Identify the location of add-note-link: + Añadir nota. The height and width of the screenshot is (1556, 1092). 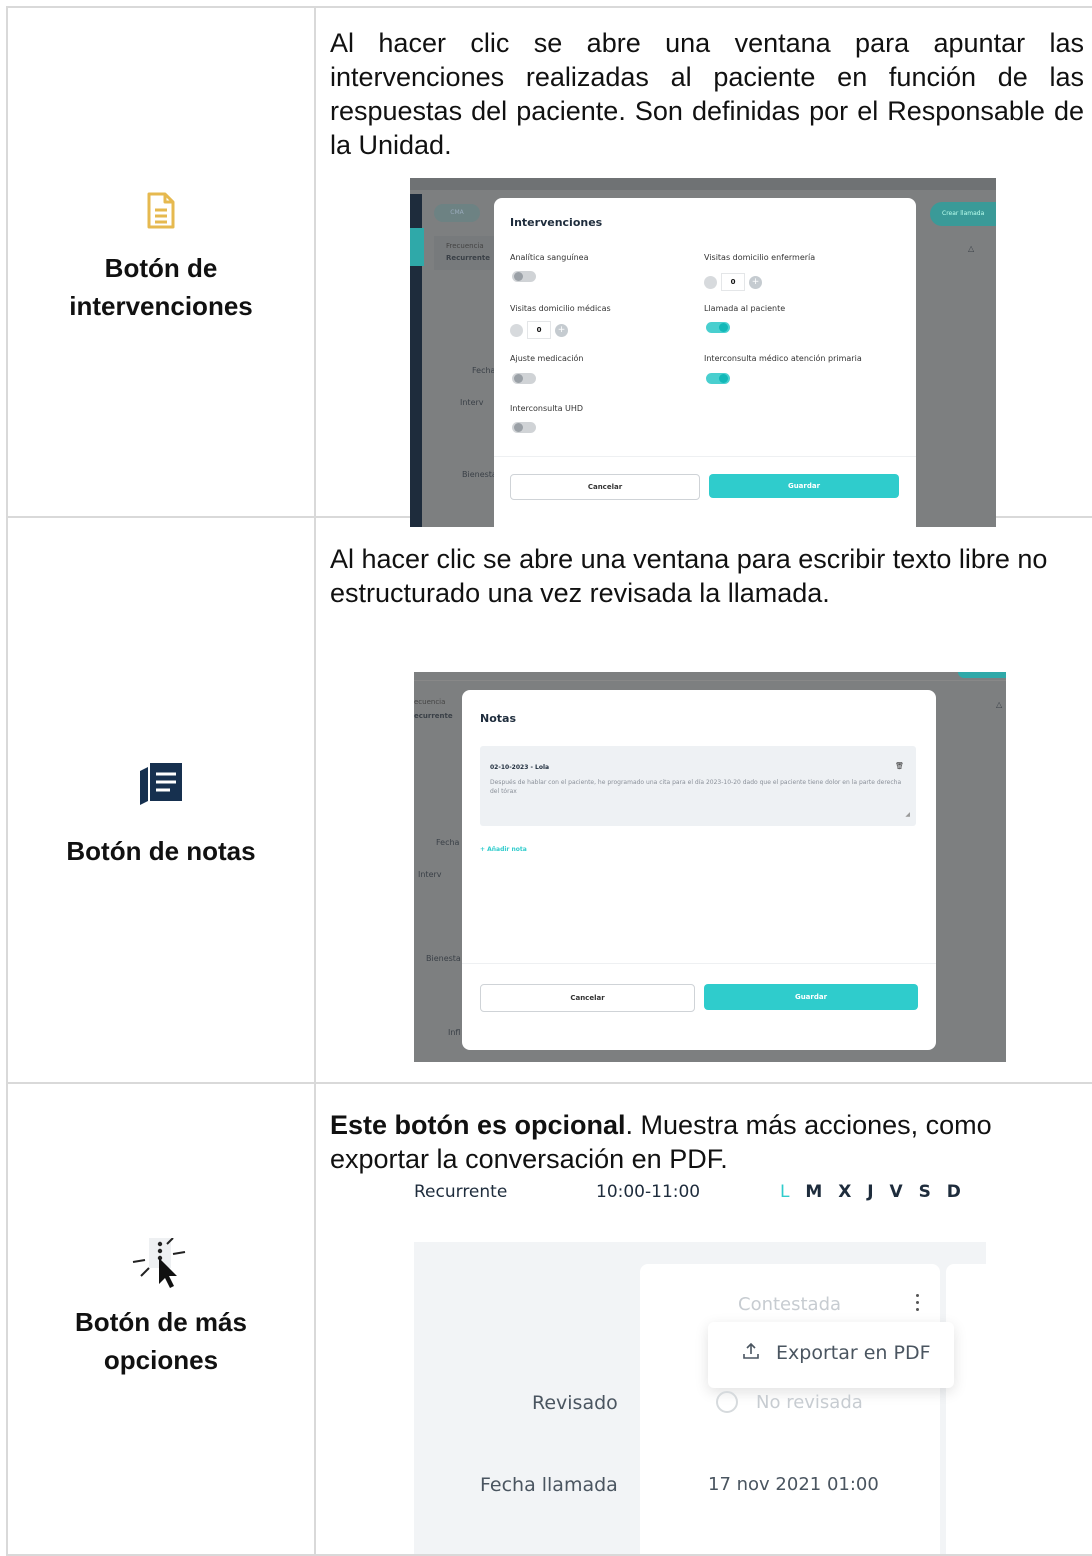
(503, 849).